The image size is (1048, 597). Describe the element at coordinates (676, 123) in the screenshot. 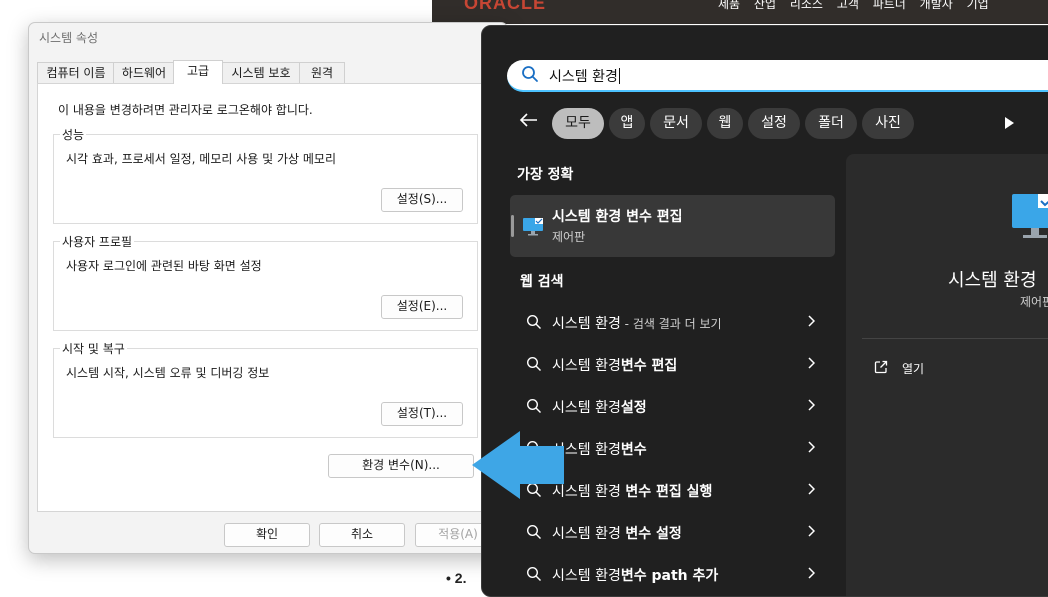

I see `filter-chip-documents: 문서` at that location.